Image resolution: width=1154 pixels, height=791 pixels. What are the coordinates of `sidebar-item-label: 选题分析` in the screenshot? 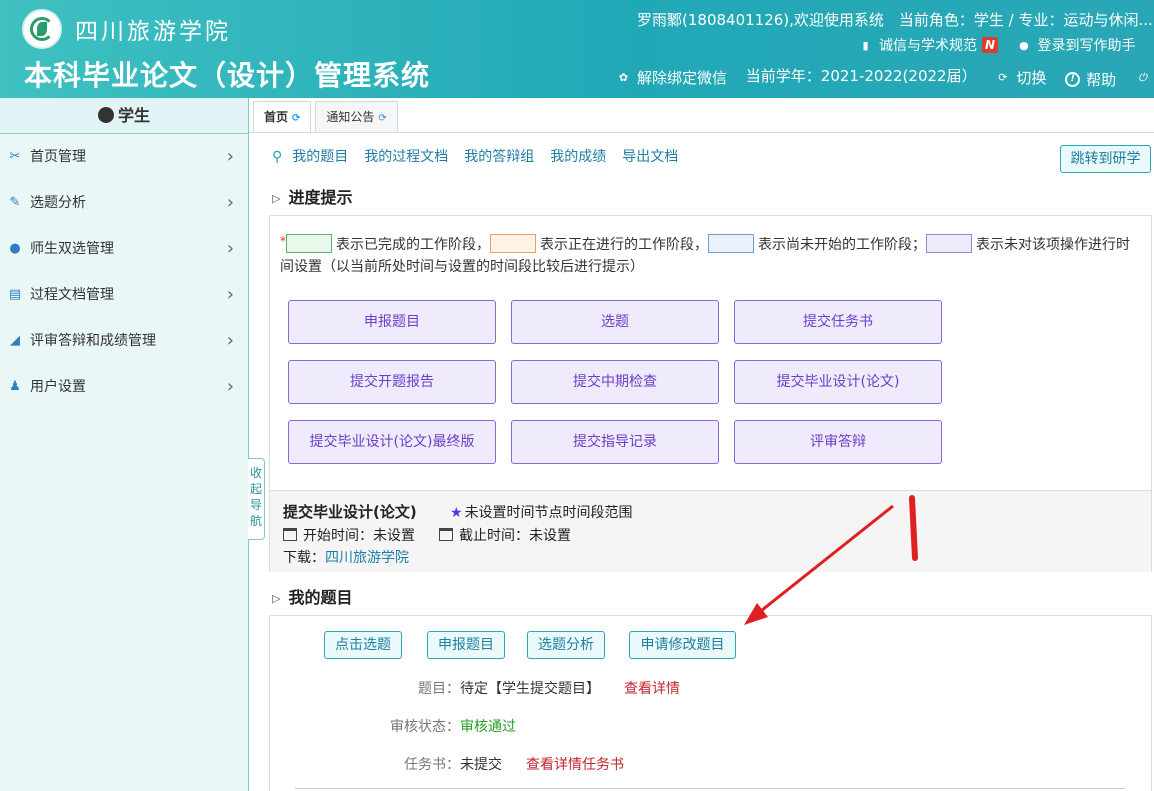 It's located at (58, 203).